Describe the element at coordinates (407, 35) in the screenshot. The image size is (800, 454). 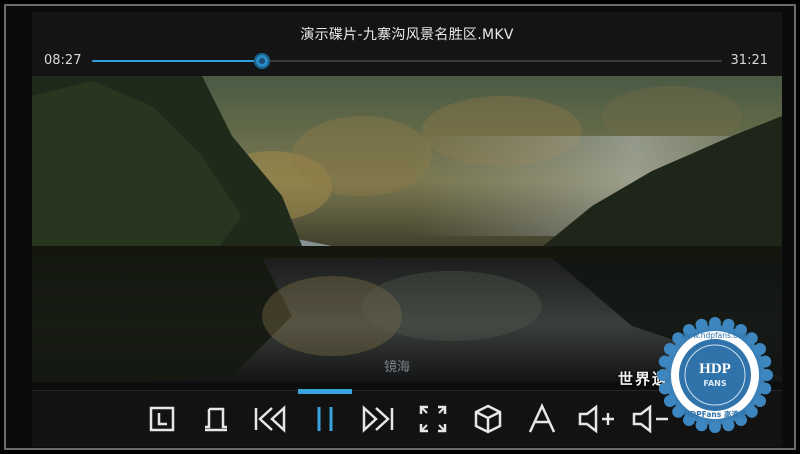
I see `video-title: 演示碟片-九寨沟风景名胜区.MKV` at that location.